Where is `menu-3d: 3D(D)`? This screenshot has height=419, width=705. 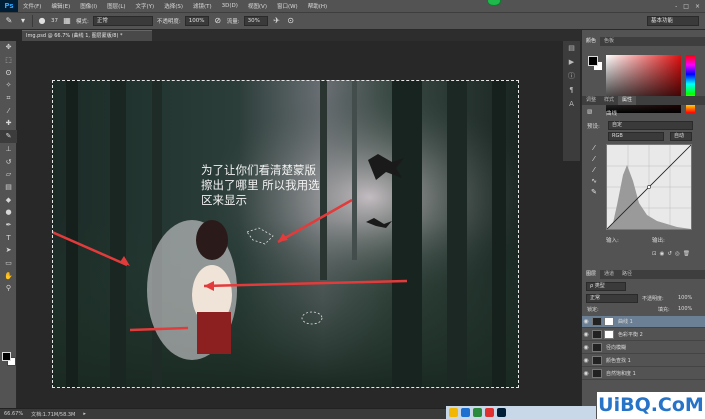
menu-3d: 3D(D) is located at coordinates (230, 6).